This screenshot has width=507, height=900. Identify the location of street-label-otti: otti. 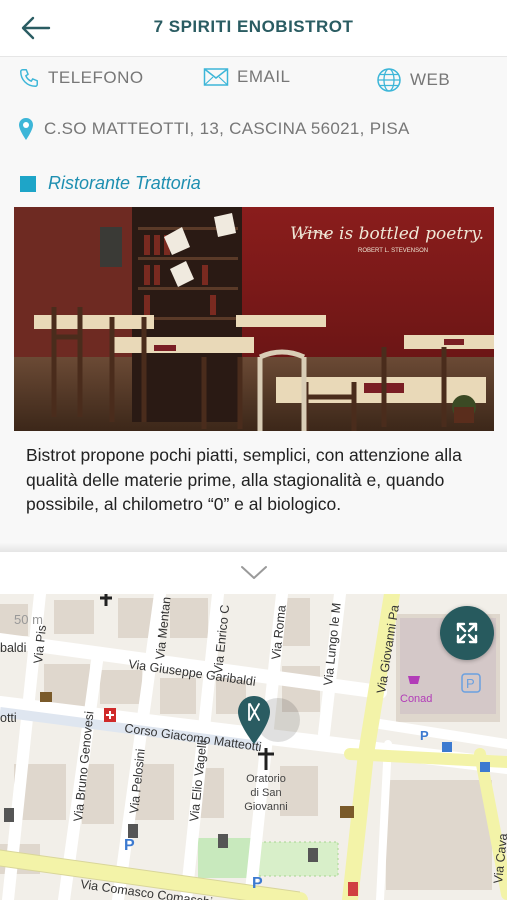
(8, 718).